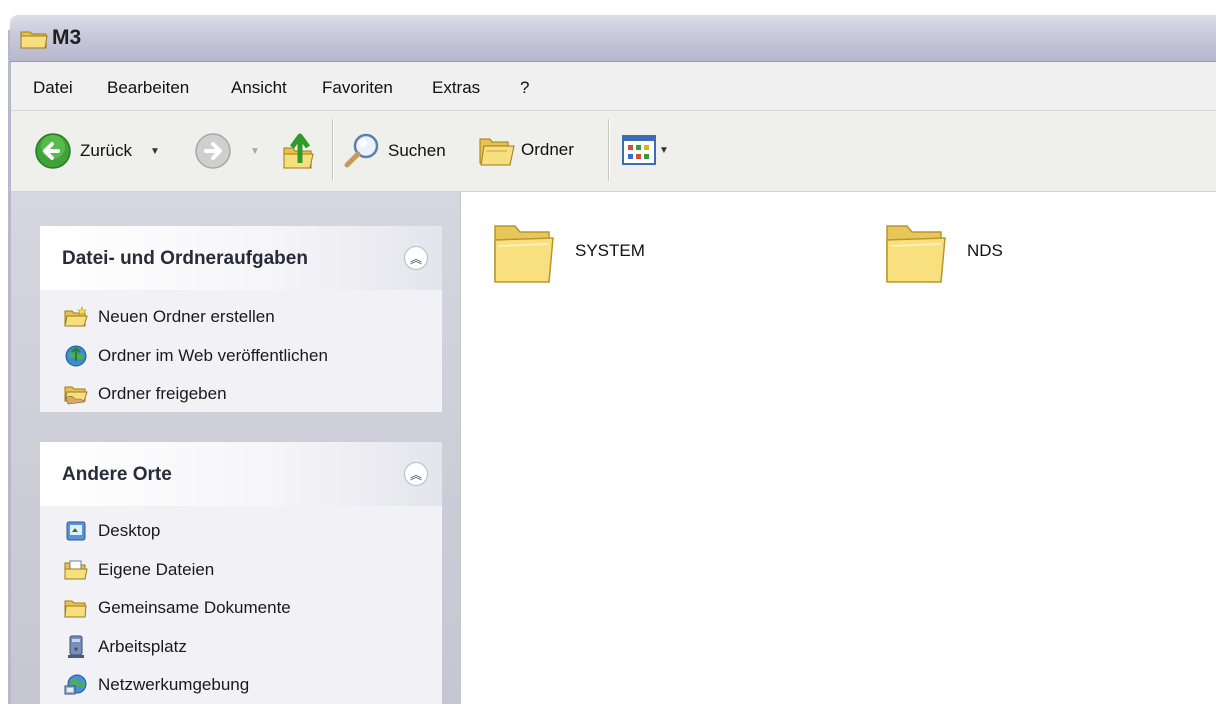  I want to click on menu-bearbeiten: Bearbeiten, so click(148, 88).